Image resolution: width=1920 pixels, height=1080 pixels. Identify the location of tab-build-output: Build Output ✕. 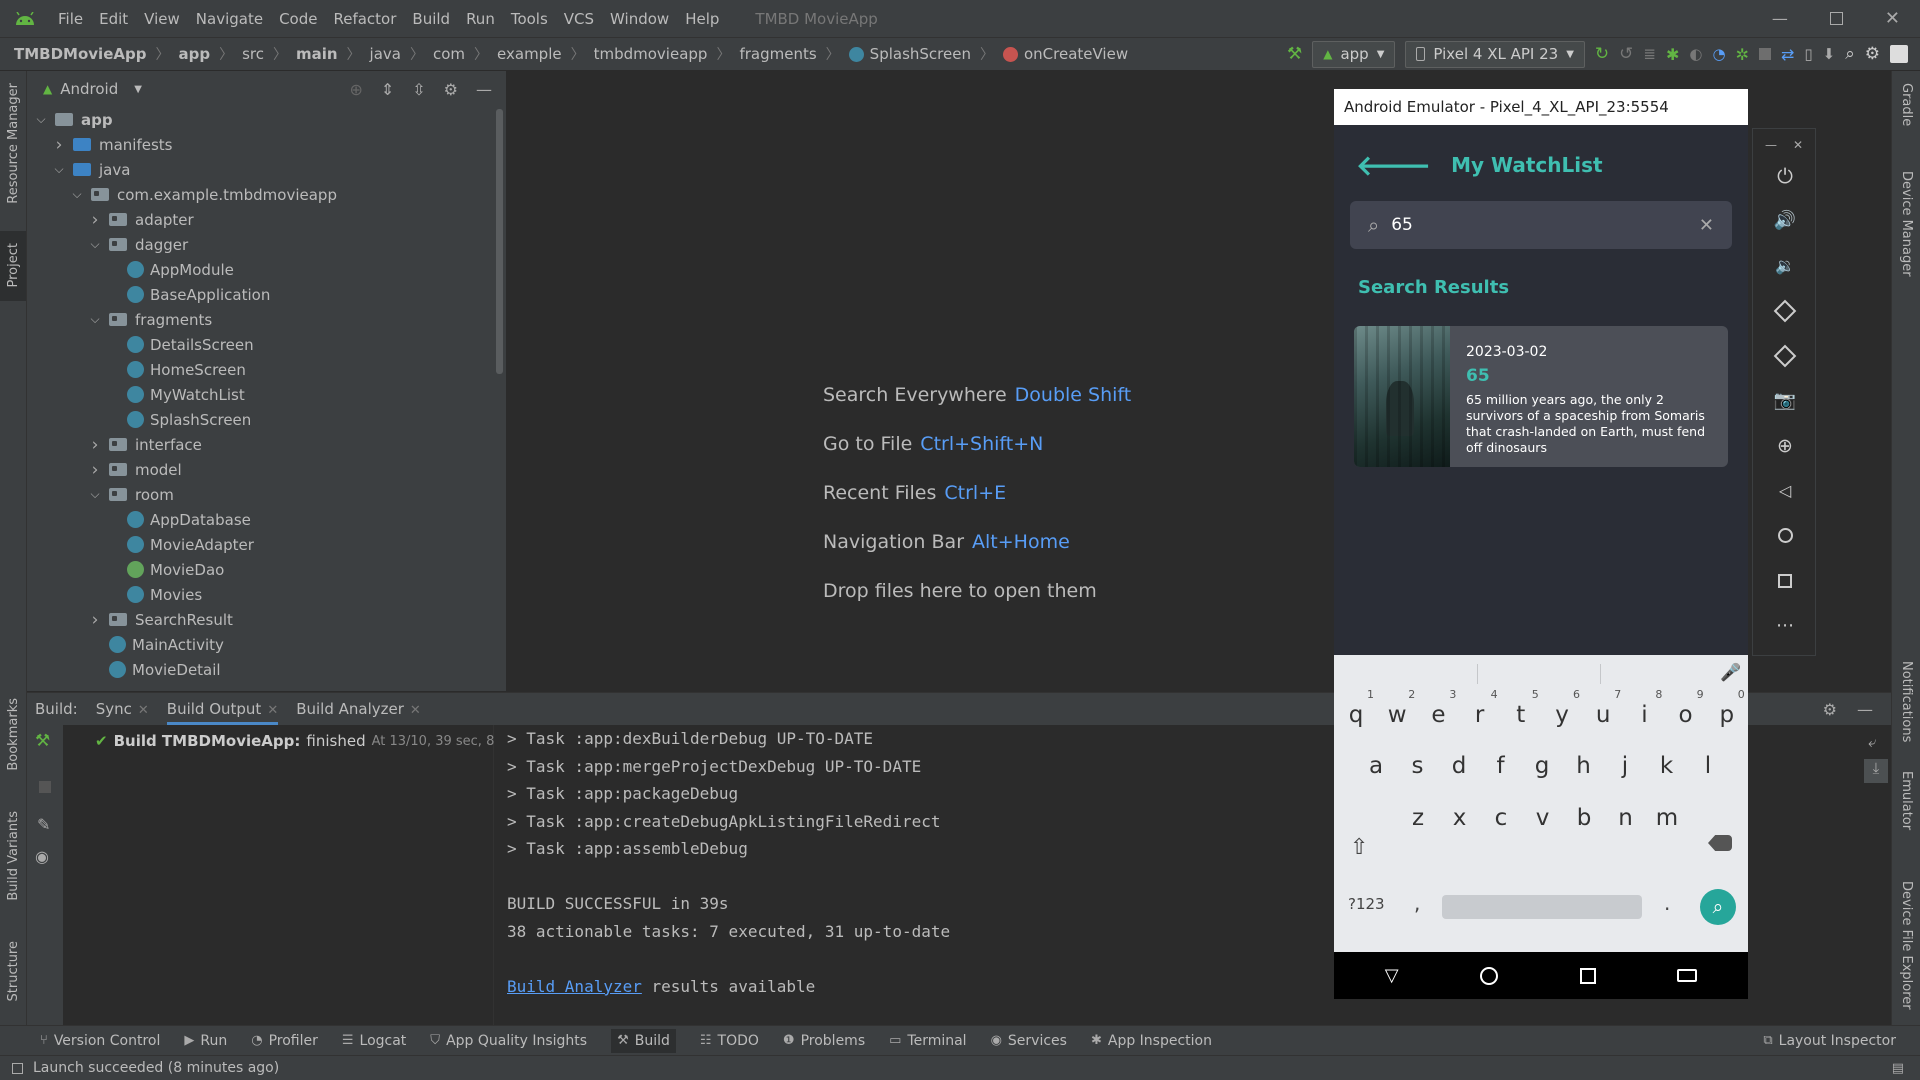
(222, 709).